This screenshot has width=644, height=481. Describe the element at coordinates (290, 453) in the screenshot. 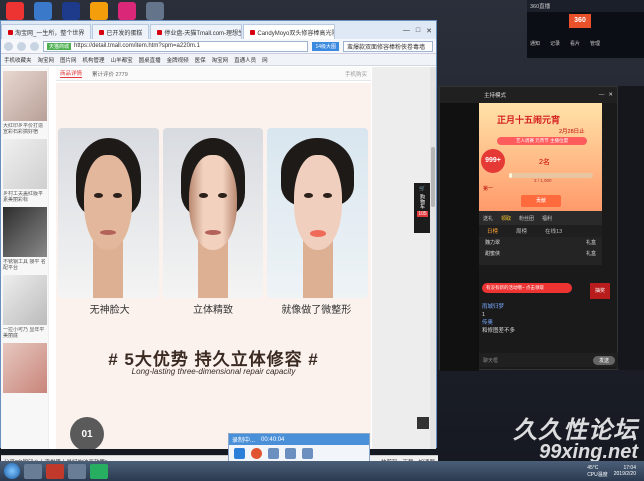

I see `camera-icon` at that location.